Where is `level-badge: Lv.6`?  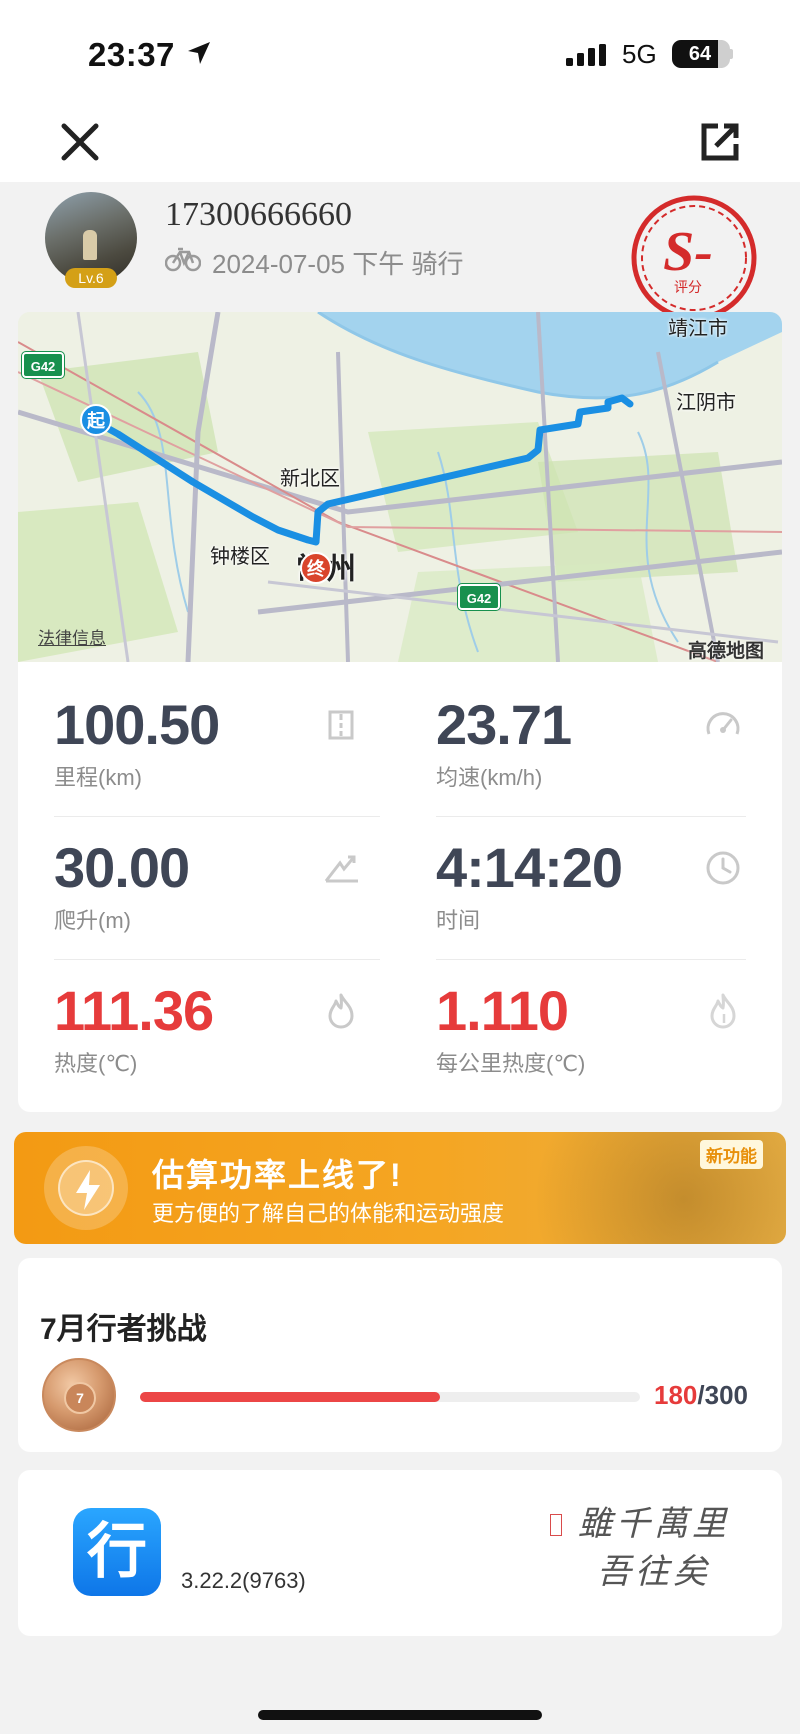
level-badge: Lv.6 is located at coordinates (91, 278).